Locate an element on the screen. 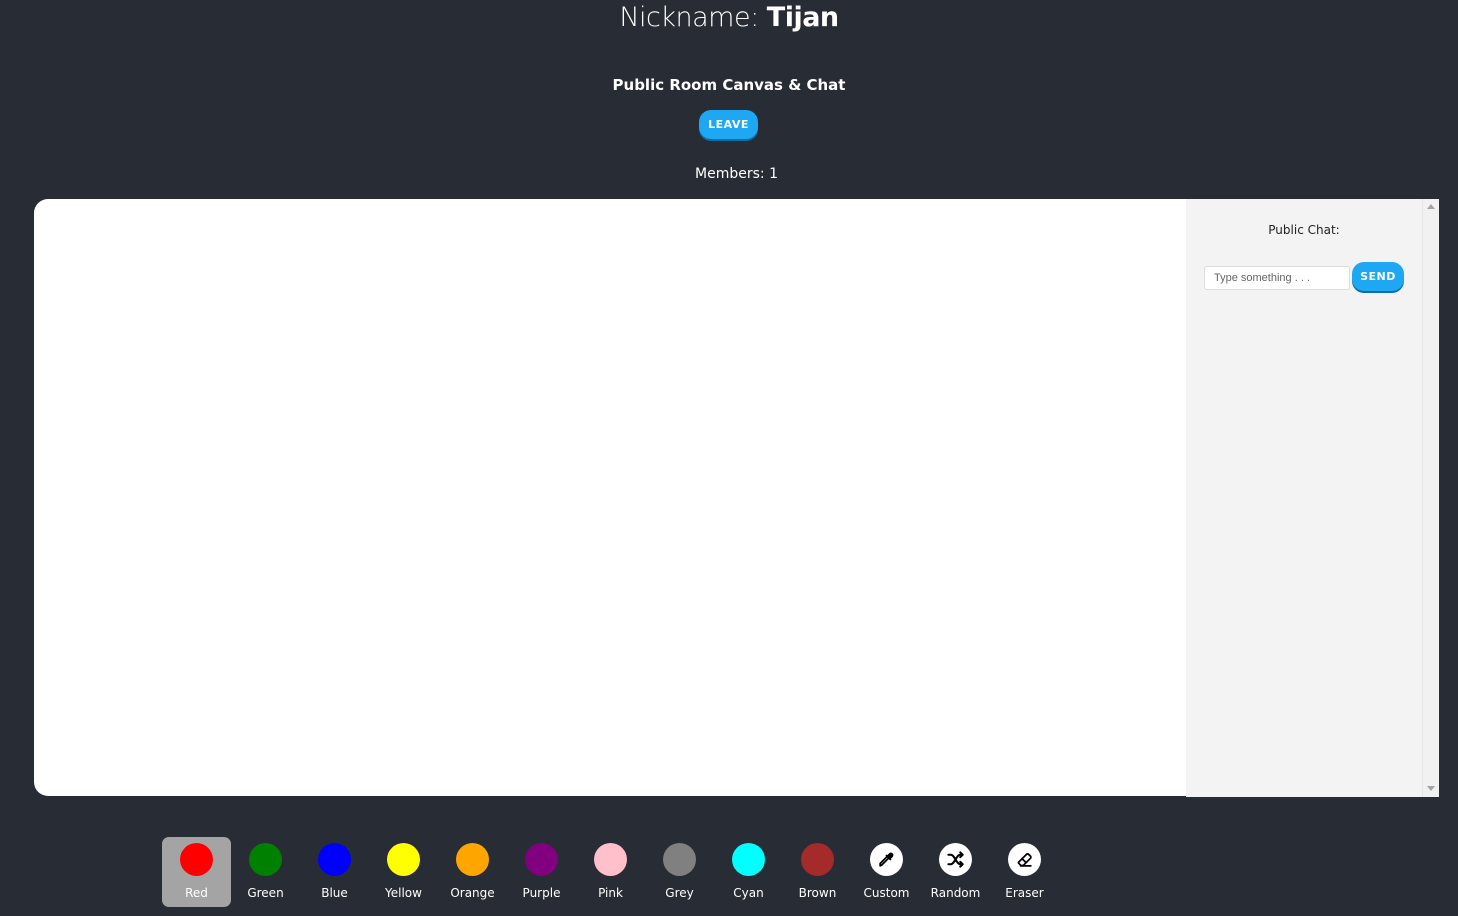 Image resolution: width=1458 pixels, height=916 pixels. color-swatch-grey: Grey is located at coordinates (679, 872).